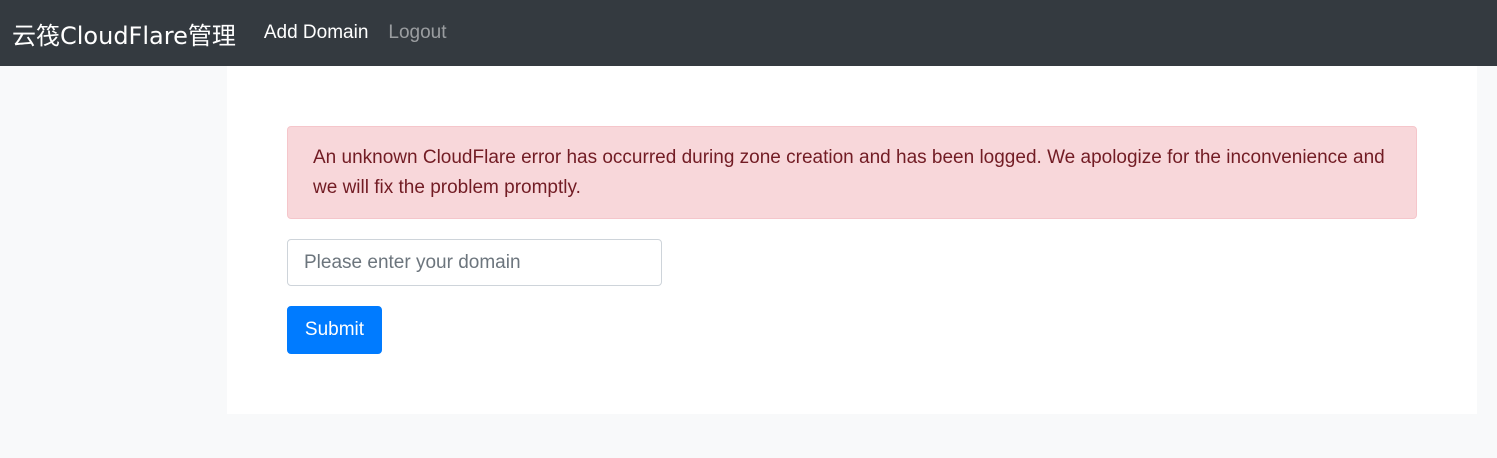 The image size is (1497, 458). Describe the element at coordinates (748, 33) in the screenshot. I see `top-navbar: 云筏CloudFlare管理 Add Domain Logout` at that location.